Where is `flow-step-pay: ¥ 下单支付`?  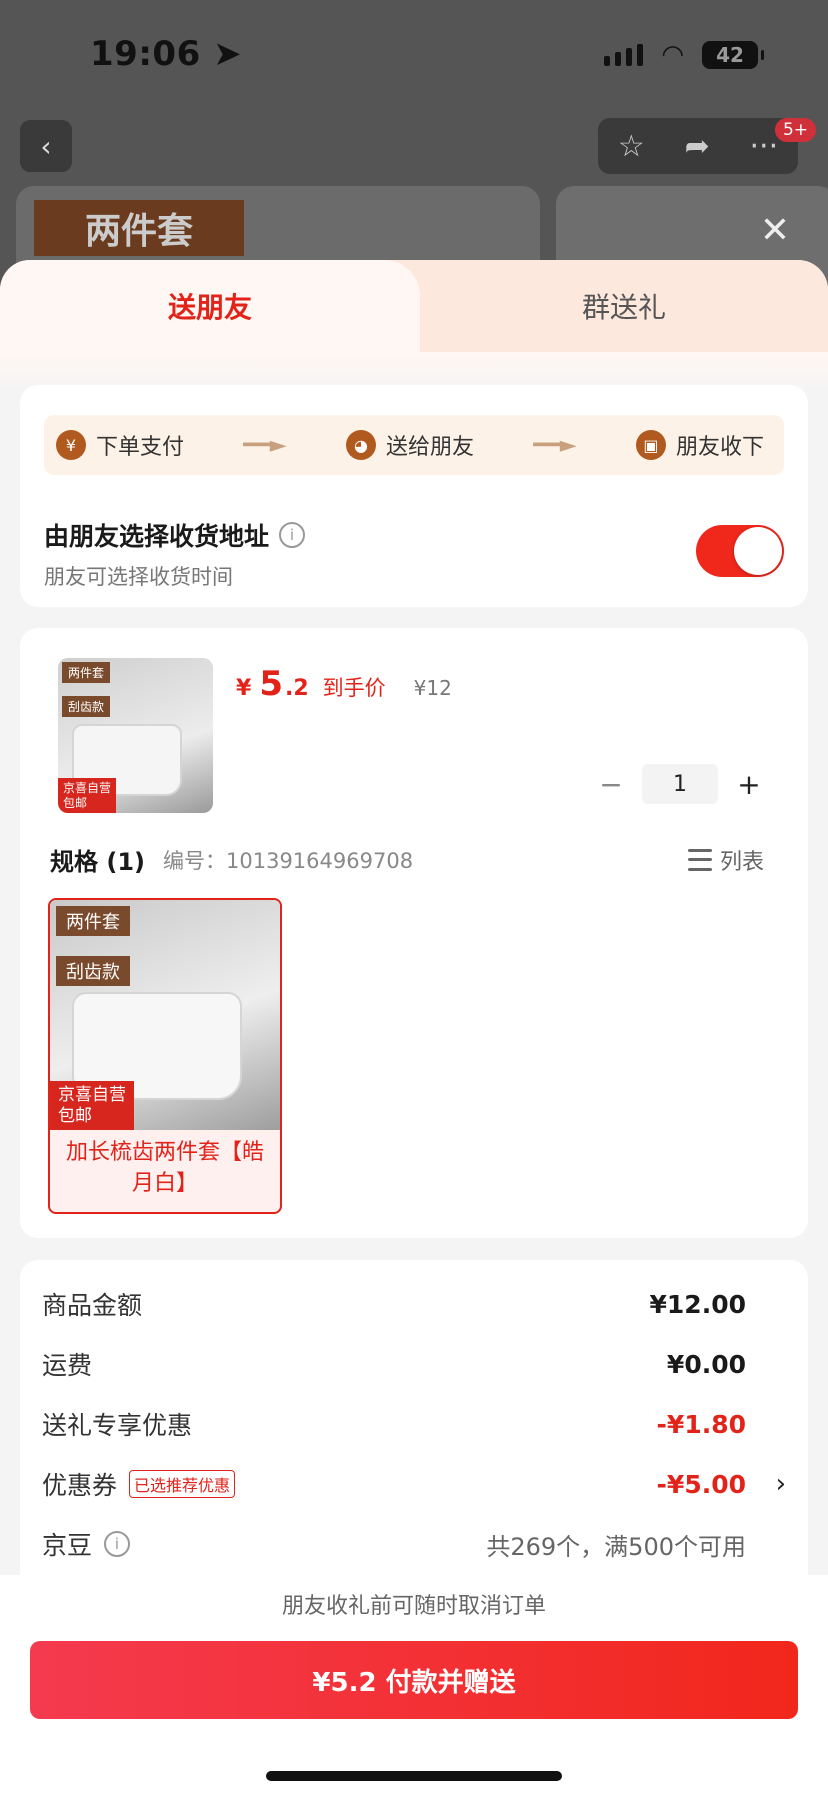
flow-step-pay: ¥ 下单支付 is located at coordinates (120, 445).